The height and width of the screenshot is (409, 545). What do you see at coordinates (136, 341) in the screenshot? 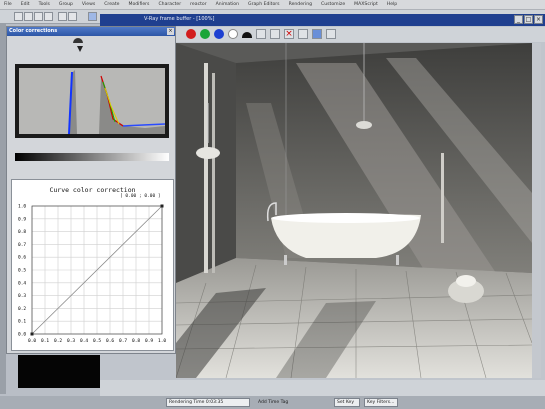
I see `x-tick-label: 0.8` at bounding box center [136, 341].